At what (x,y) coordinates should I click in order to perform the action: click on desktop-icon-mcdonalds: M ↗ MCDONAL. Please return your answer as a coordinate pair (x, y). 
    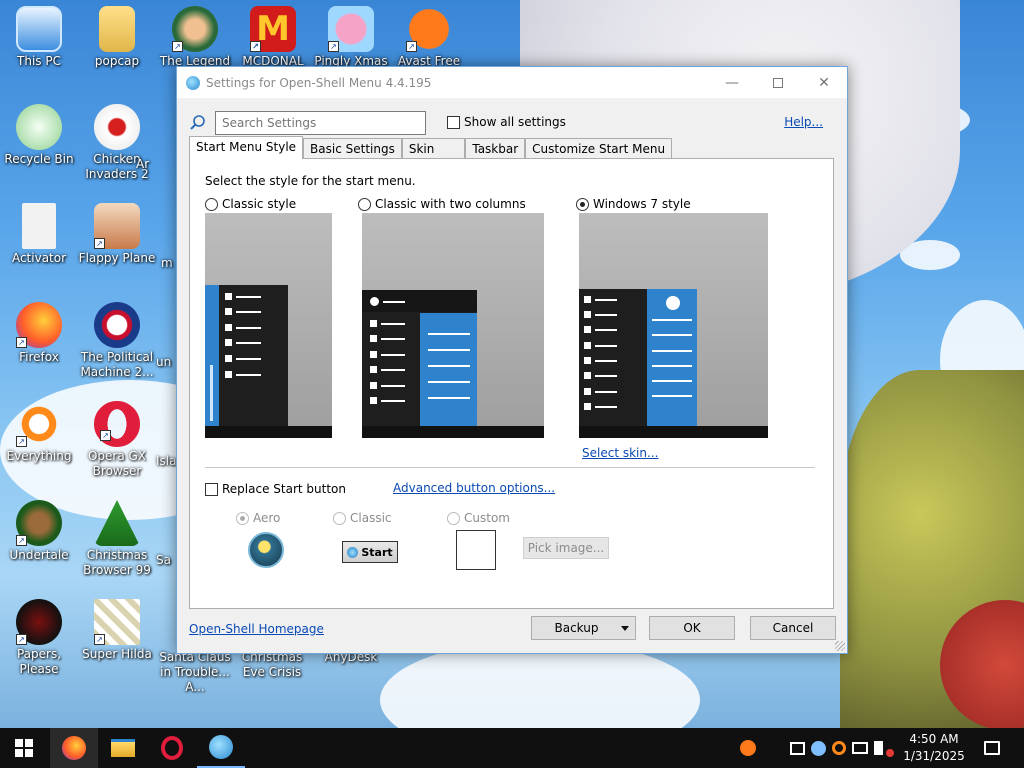
    Looking at the image, I should click on (273, 37).